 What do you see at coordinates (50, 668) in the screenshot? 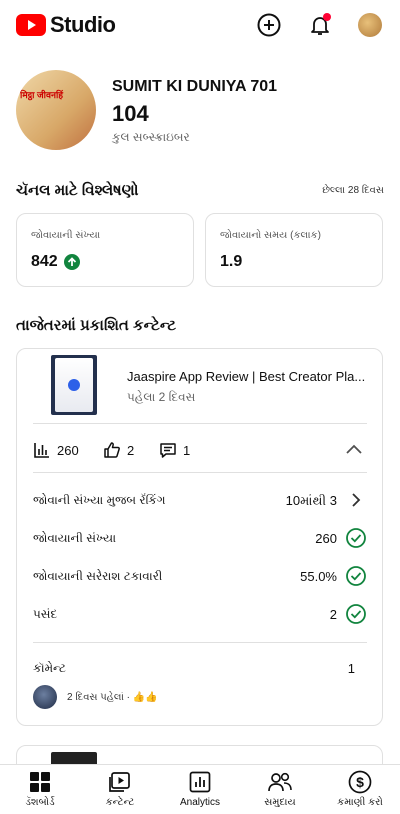
I see `comments-label: કૉમેન્ટ` at bounding box center [50, 668].